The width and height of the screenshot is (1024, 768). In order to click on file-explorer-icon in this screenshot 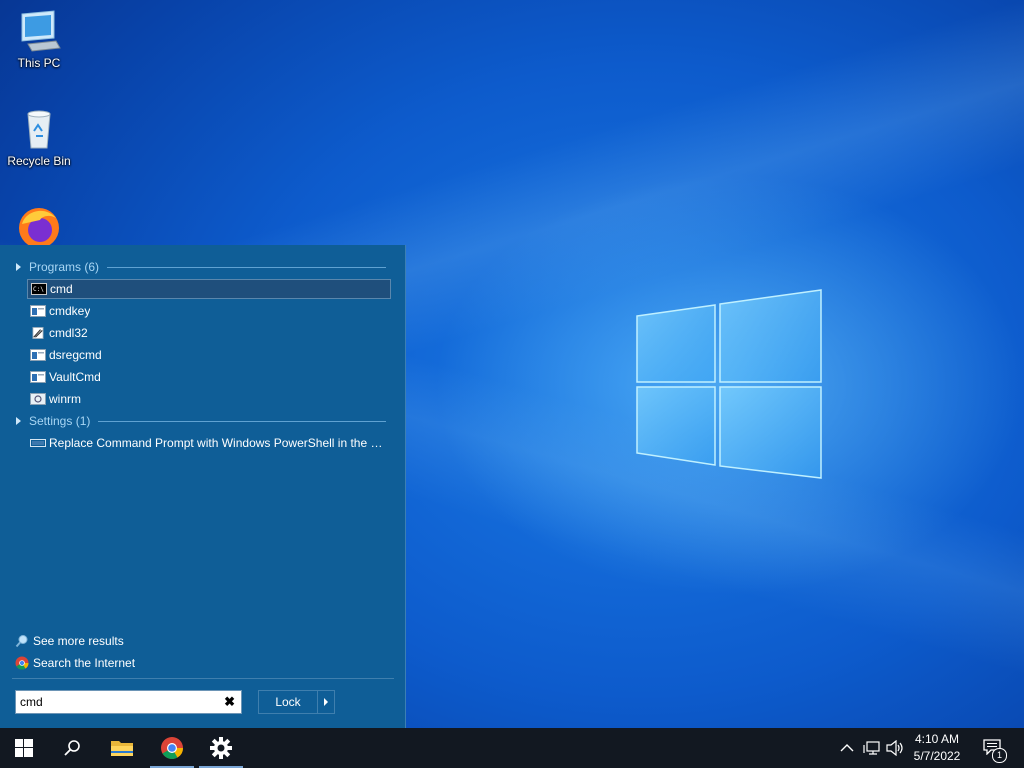, I will do `click(122, 748)`.